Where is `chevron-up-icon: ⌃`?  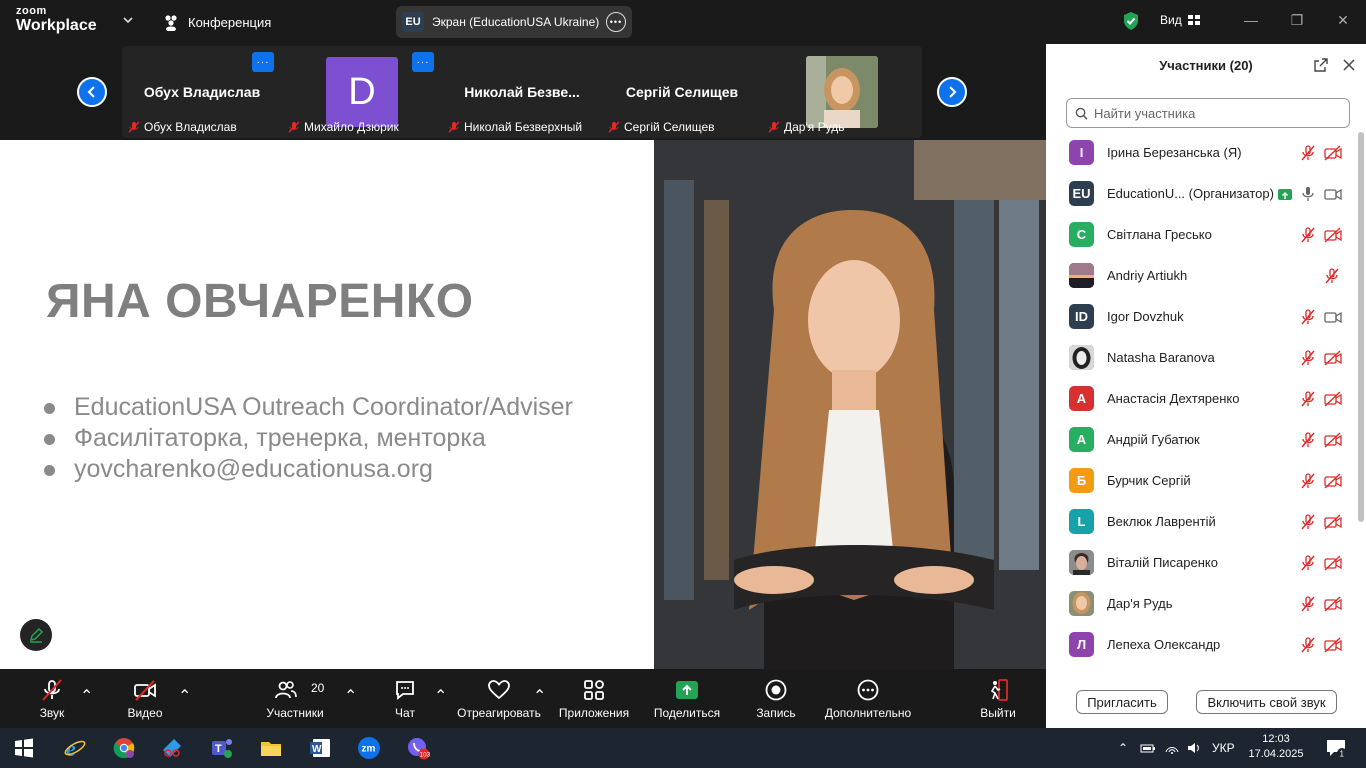
chevron-up-icon: ⌃ is located at coordinates (1126, 748).